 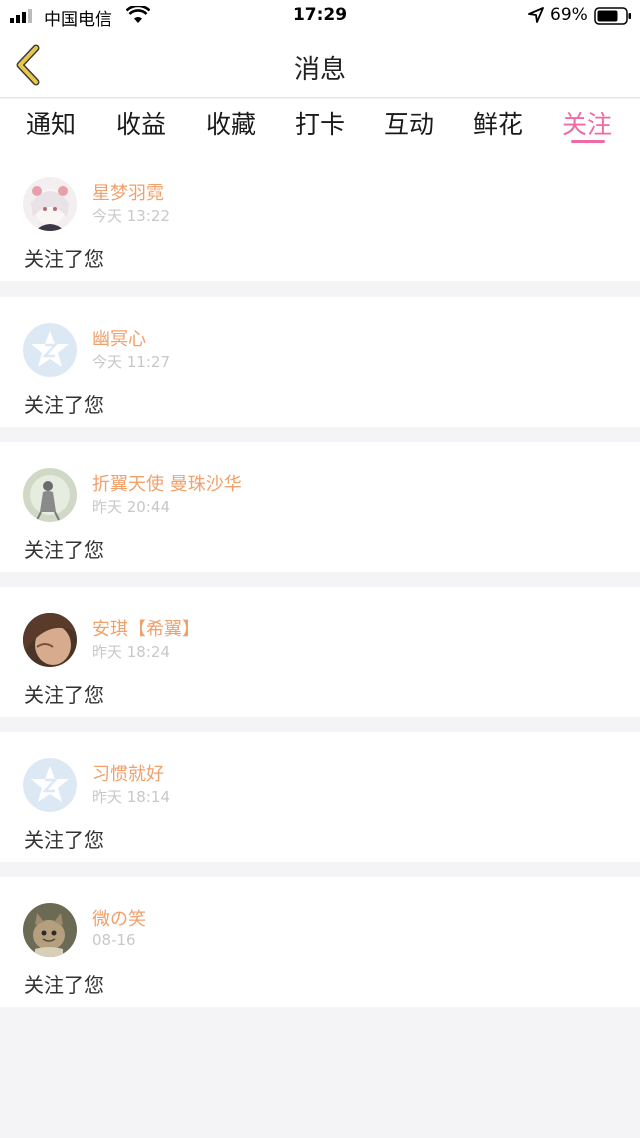 I want to click on list-item: 安琪【希翼】 昨天 18:24 关注了您, so click(x=320, y=652).